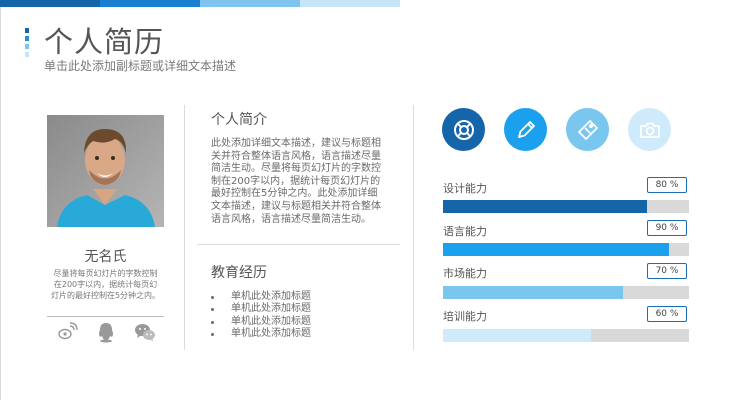  I want to click on slide-left-border, so click(0, 203).